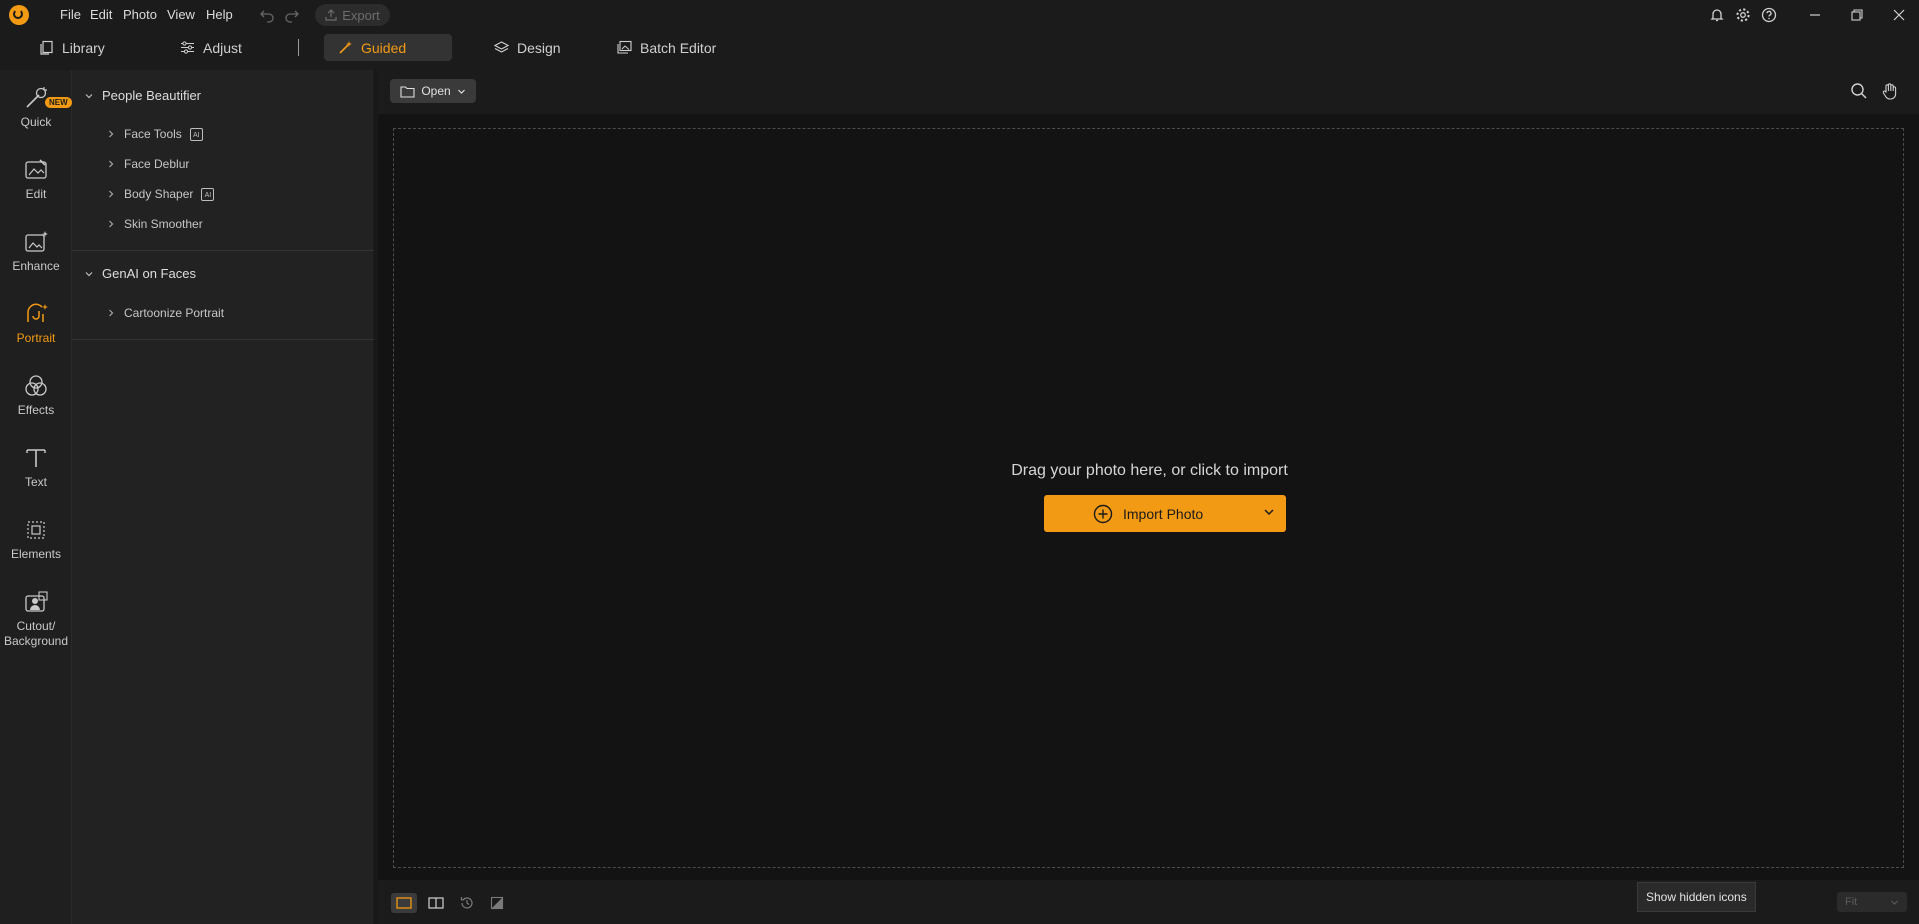 Image resolution: width=1919 pixels, height=924 pixels. What do you see at coordinates (678, 47) in the screenshot?
I see `tab-batch-editor-label: Batch Editor` at bounding box center [678, 47].